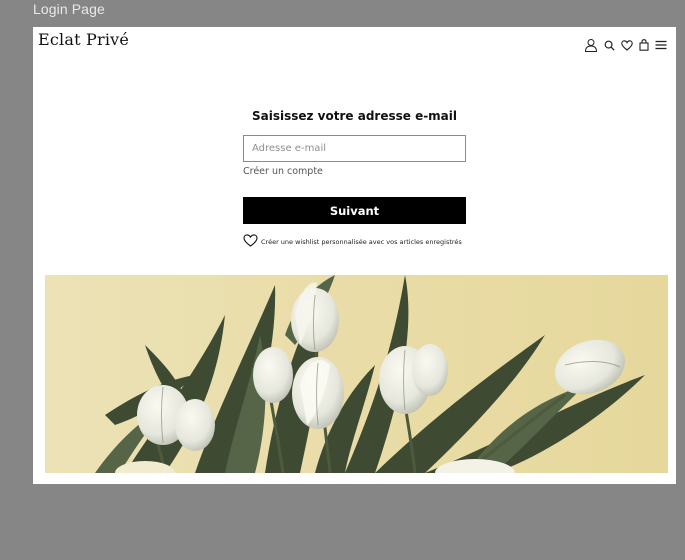 The height and width of the screenshot is (560, 685). Describe the element at coordinates (250, 241) in the screenshot. I see `heart-outline-icon` at that location.